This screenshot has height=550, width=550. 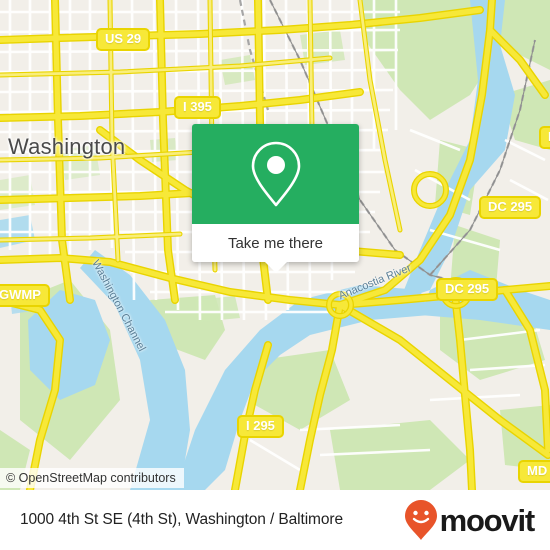 I want to click on road-shield-dc-295-a: DC 295, so click(x=510, y=207).